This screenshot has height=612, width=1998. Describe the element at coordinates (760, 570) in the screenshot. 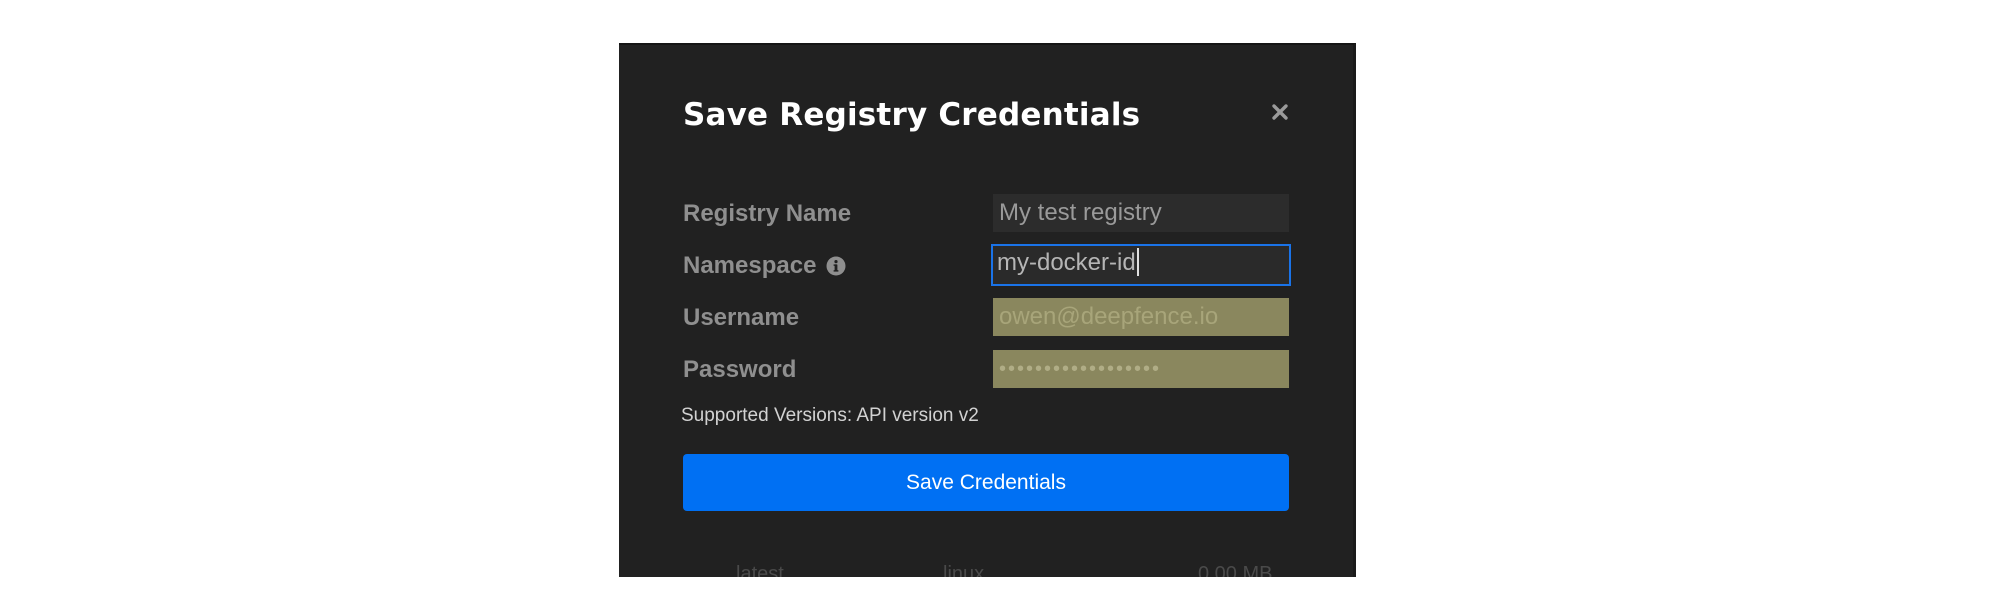

I see `background-row-tag: latest` at that location.